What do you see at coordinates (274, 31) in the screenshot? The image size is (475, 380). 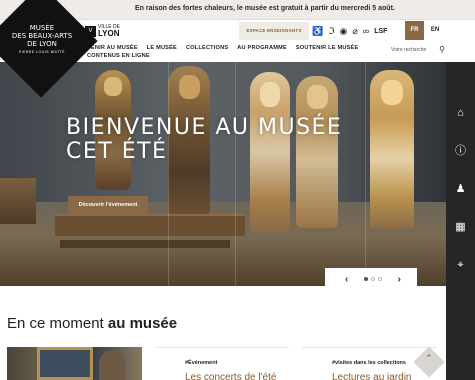 I see `espace-enseignants-button: ESPACE ENSEIGNANTS` at bounding box center [274, 31].